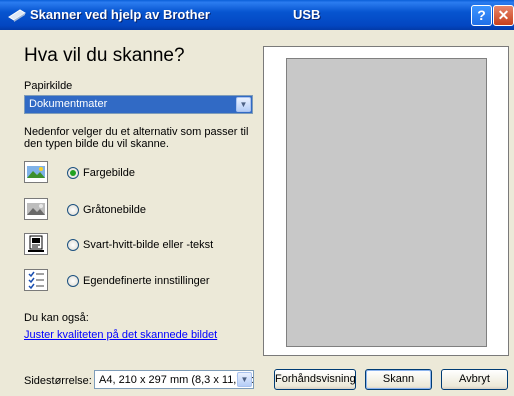  I want to click on scanner-icon, so click(17, 15).